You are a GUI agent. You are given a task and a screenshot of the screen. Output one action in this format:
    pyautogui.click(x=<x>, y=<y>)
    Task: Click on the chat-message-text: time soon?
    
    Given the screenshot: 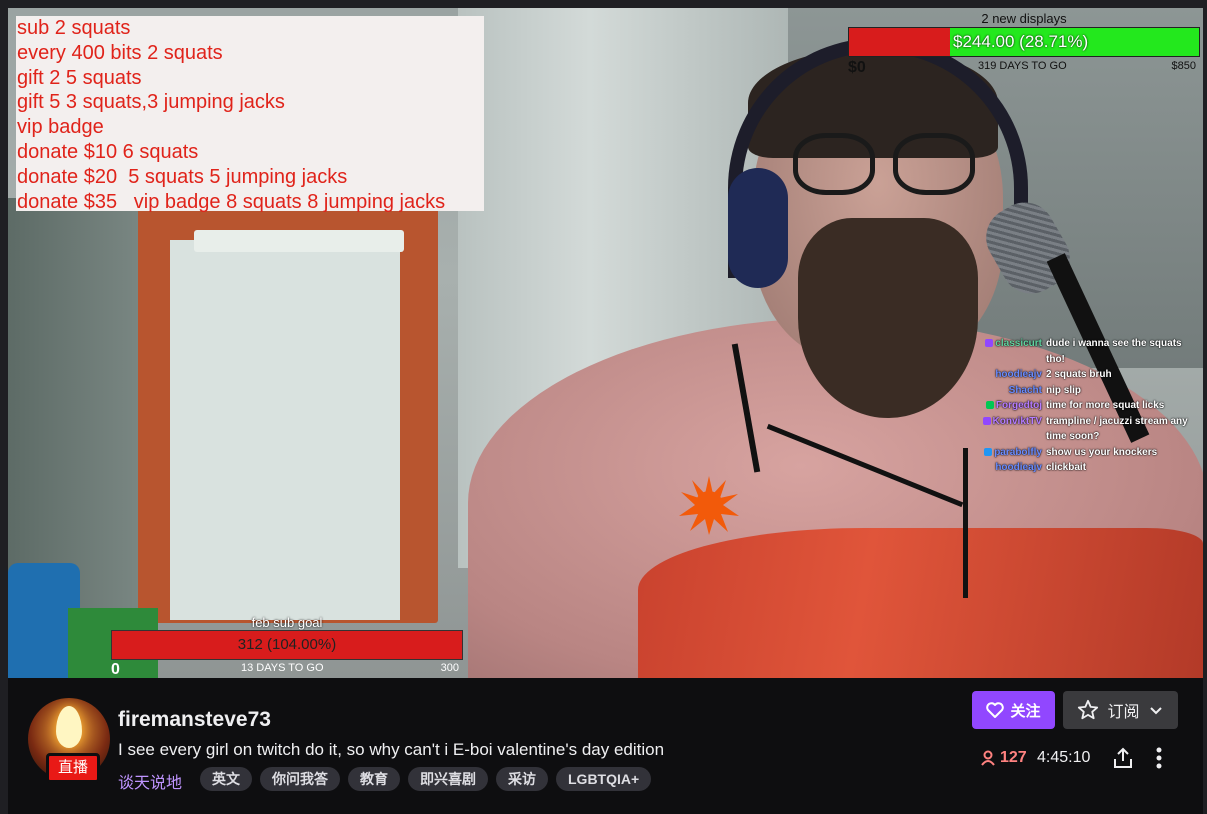 What is the action you would take?
    pyautogui.click(x=1073, y=436)
    